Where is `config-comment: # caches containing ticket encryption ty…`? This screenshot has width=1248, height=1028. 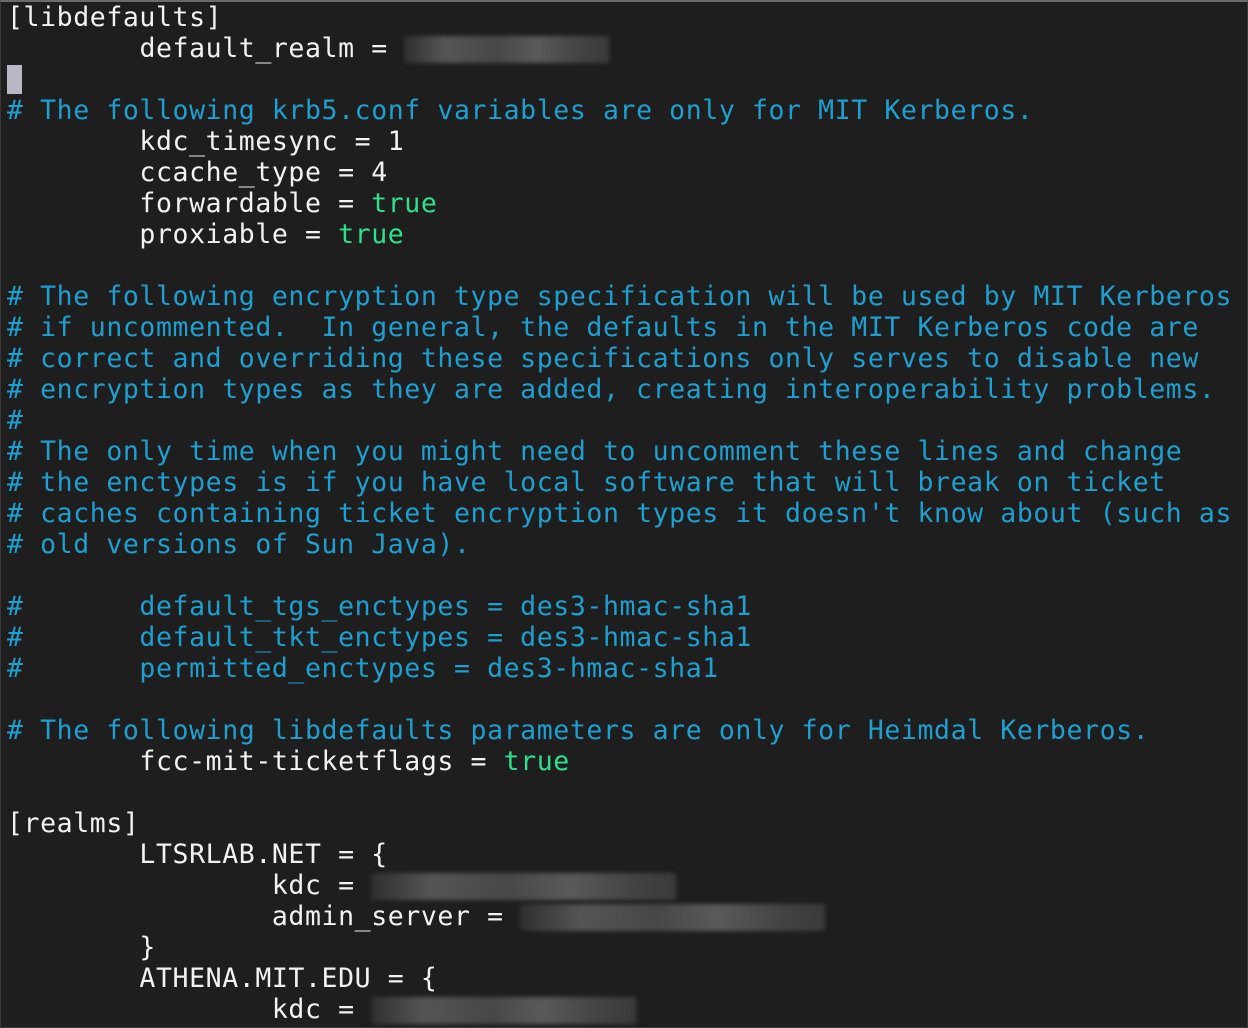
config-comment: # caches containing ticket encryption ty… is located at coordinates (620, 513).